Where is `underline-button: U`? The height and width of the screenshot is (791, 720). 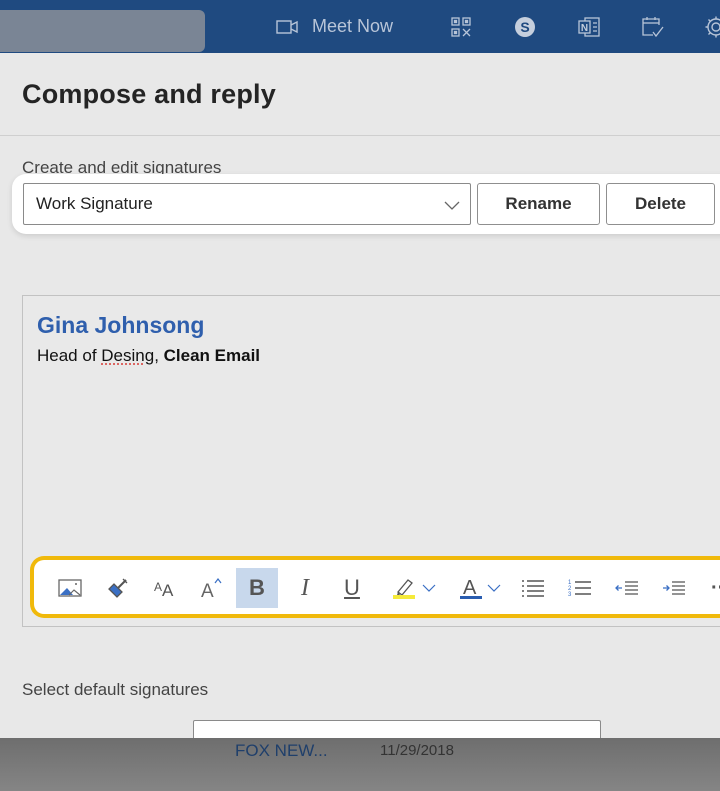
underline-button: U is located at coordinates (352, 588).